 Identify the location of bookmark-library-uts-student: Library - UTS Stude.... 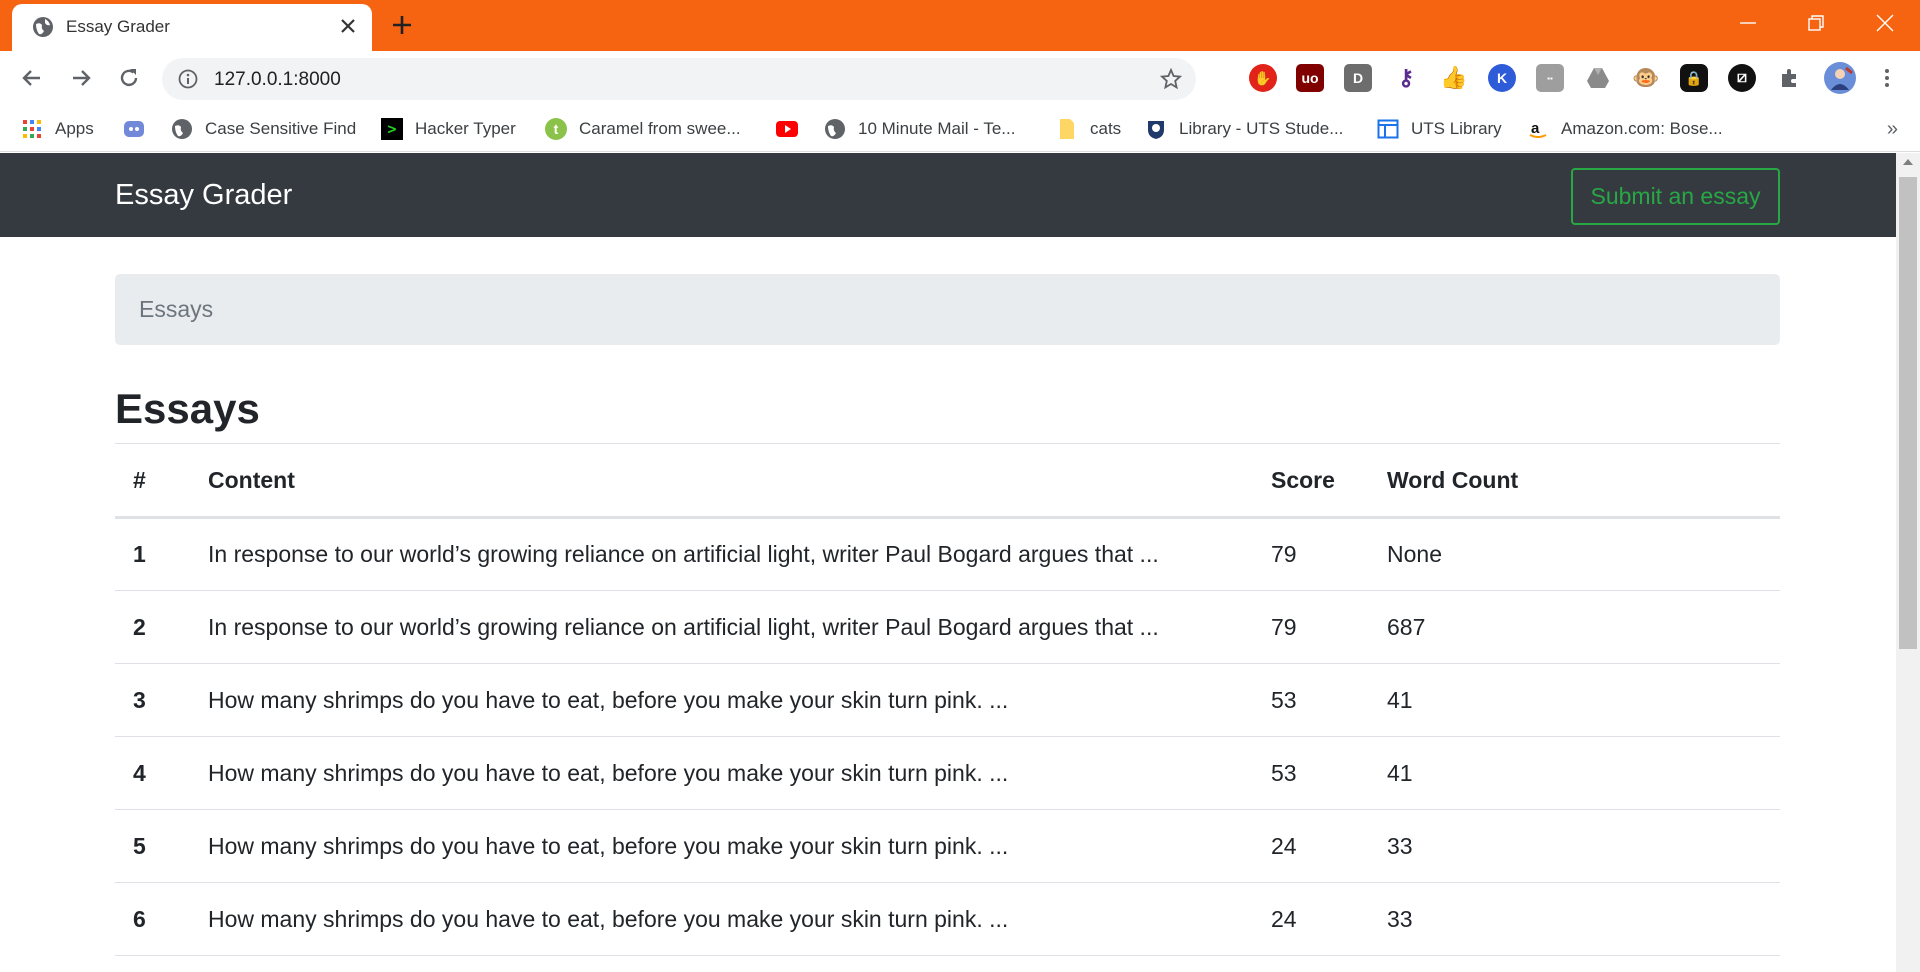
(1244, 129).